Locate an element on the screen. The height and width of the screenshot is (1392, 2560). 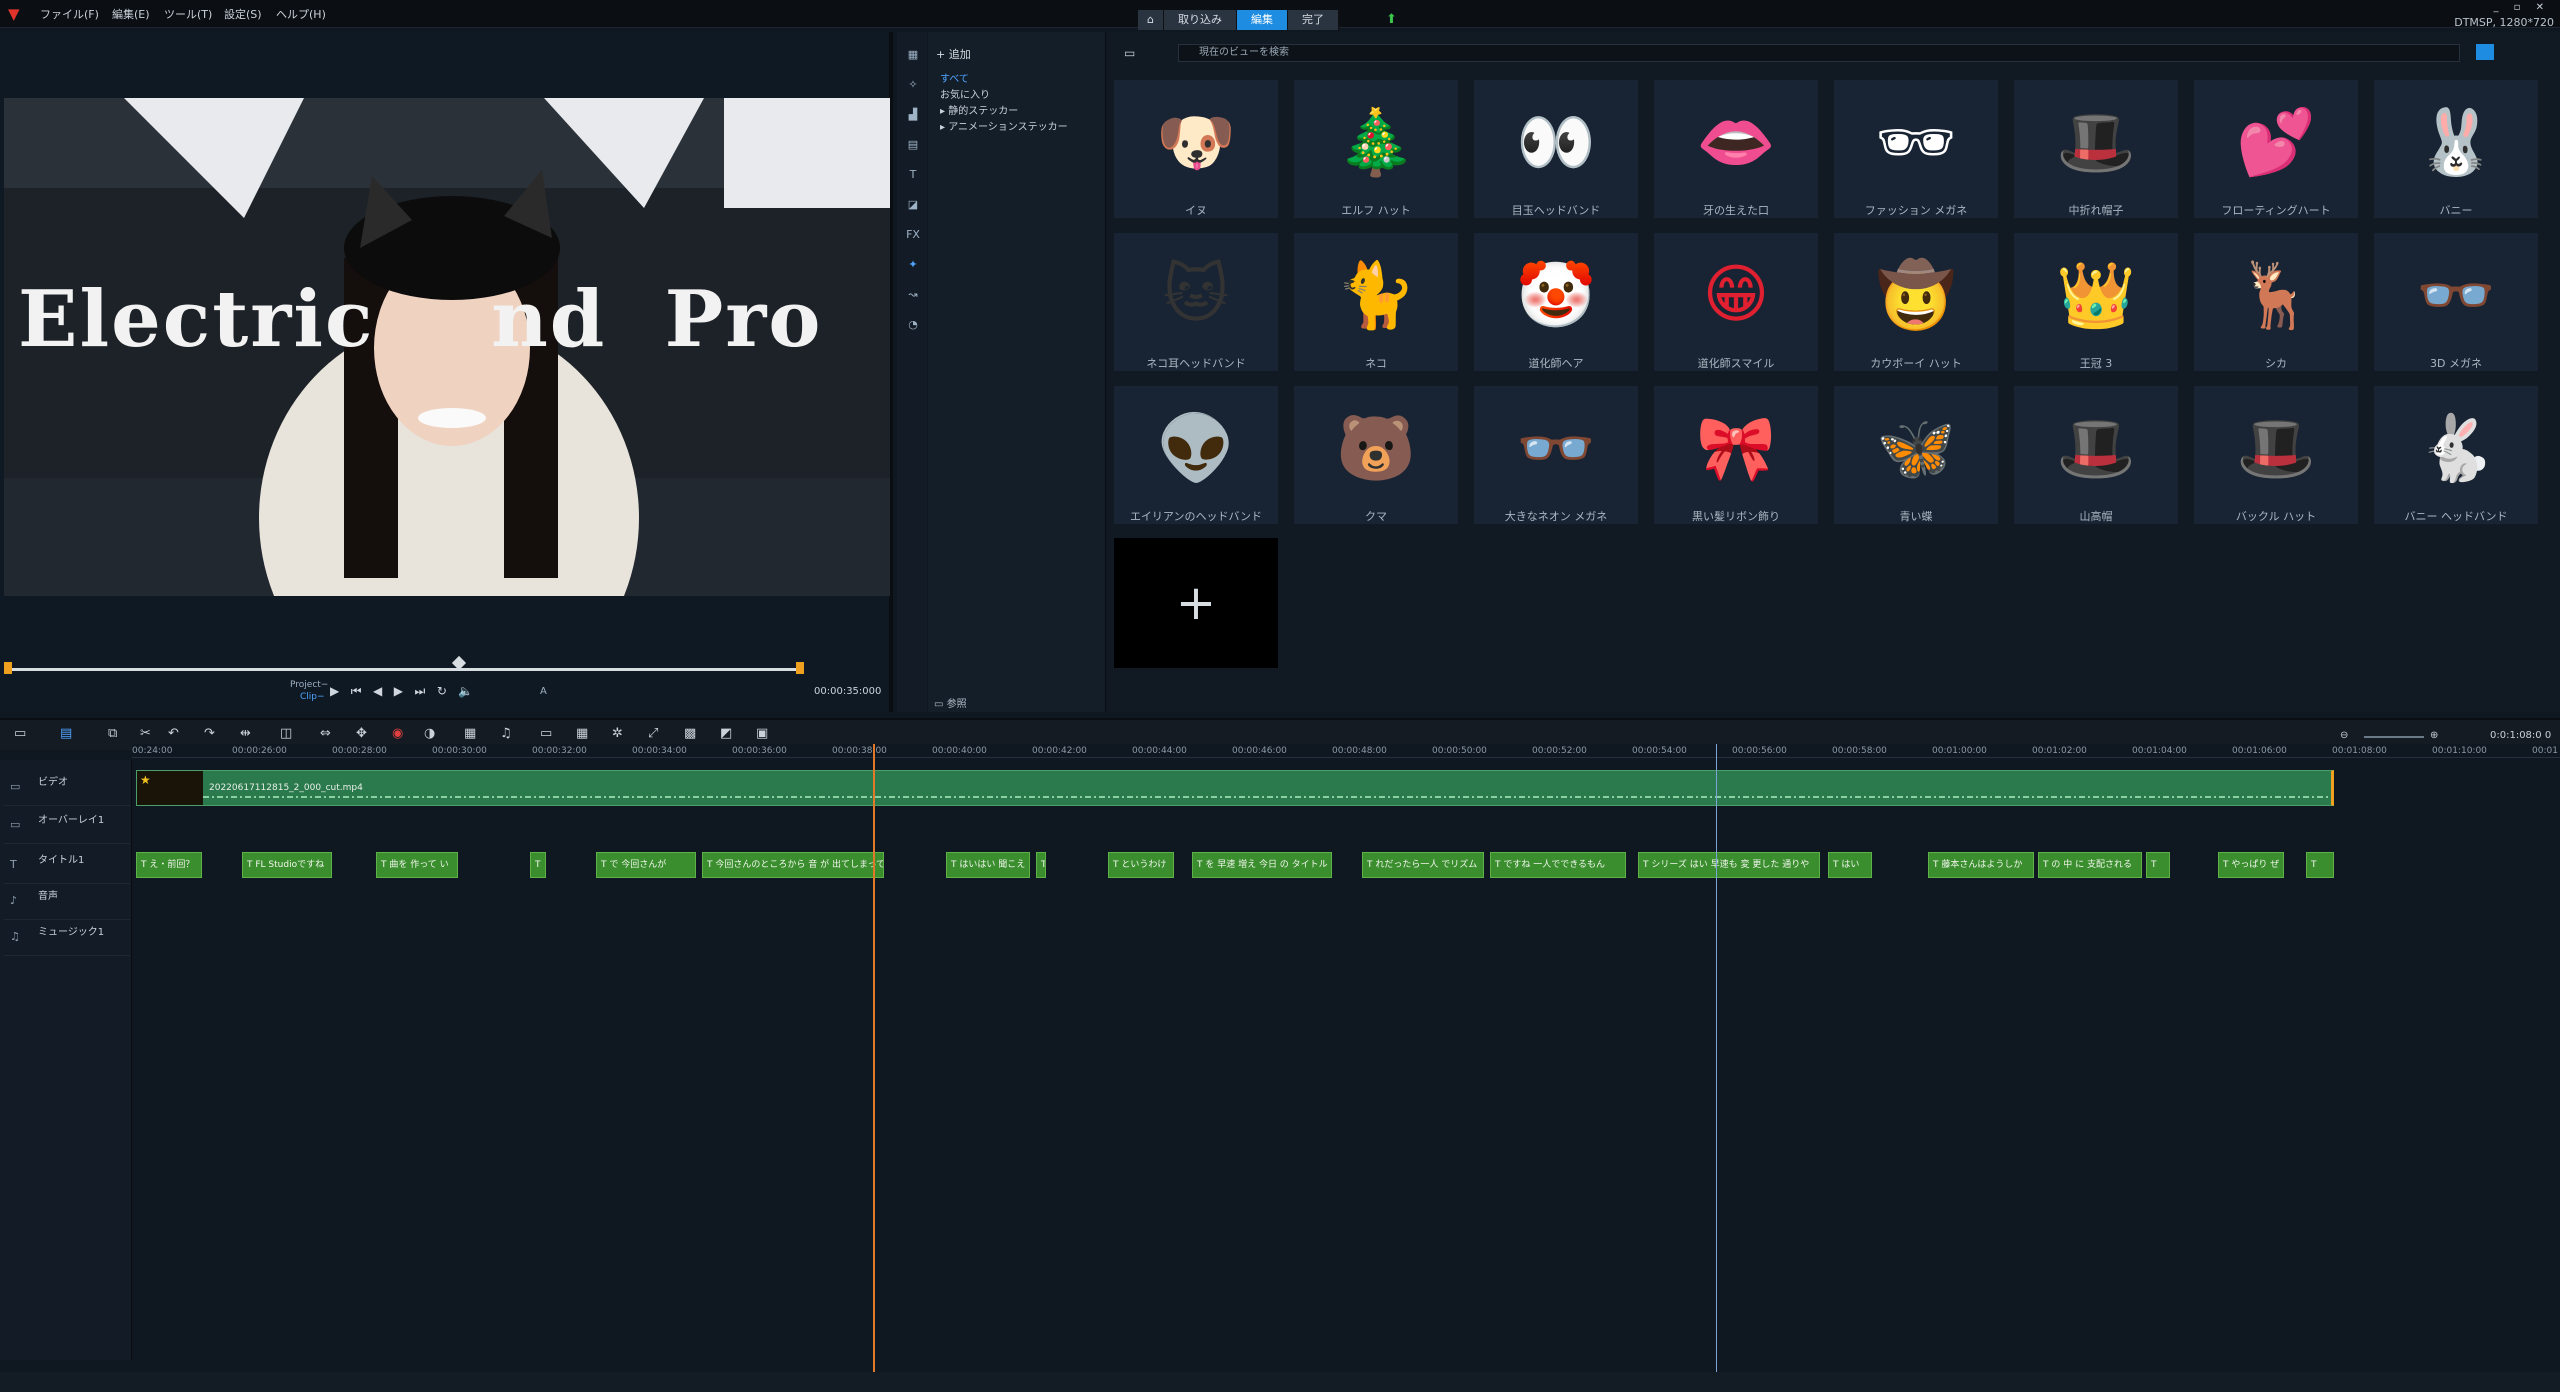
subtitle-icon: ▭ is located at coordinates (546, 733).